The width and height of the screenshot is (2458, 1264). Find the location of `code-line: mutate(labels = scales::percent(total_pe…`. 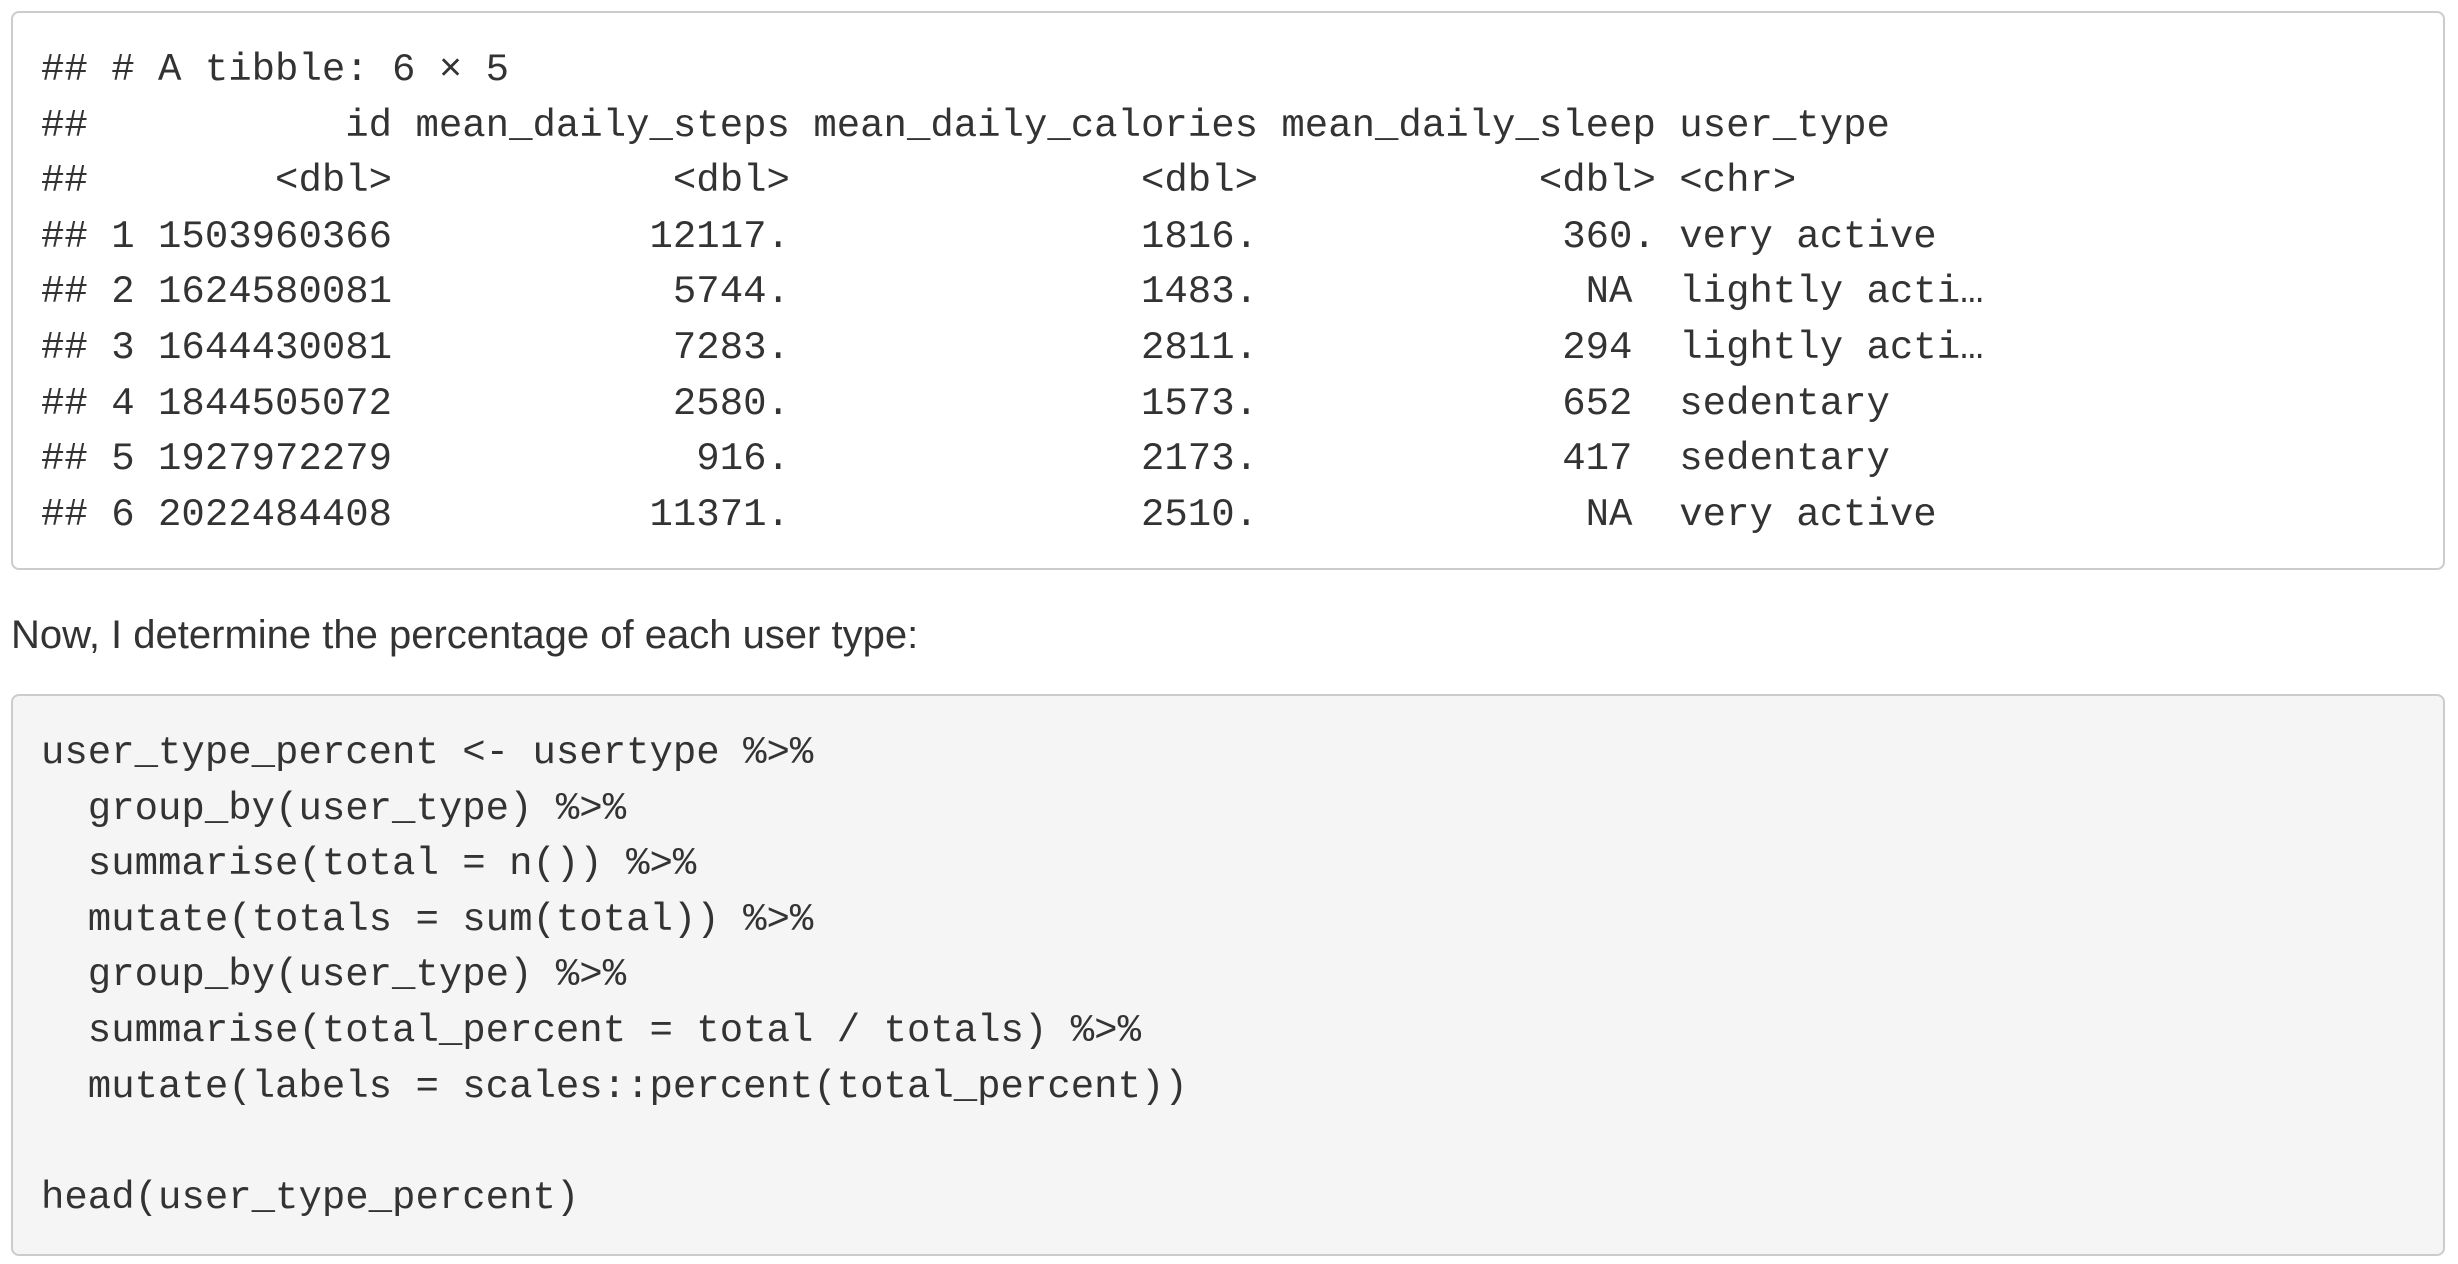

code-line: mutate(labels = scales::percent(total_pe… is located at coordinates (614, 1086).